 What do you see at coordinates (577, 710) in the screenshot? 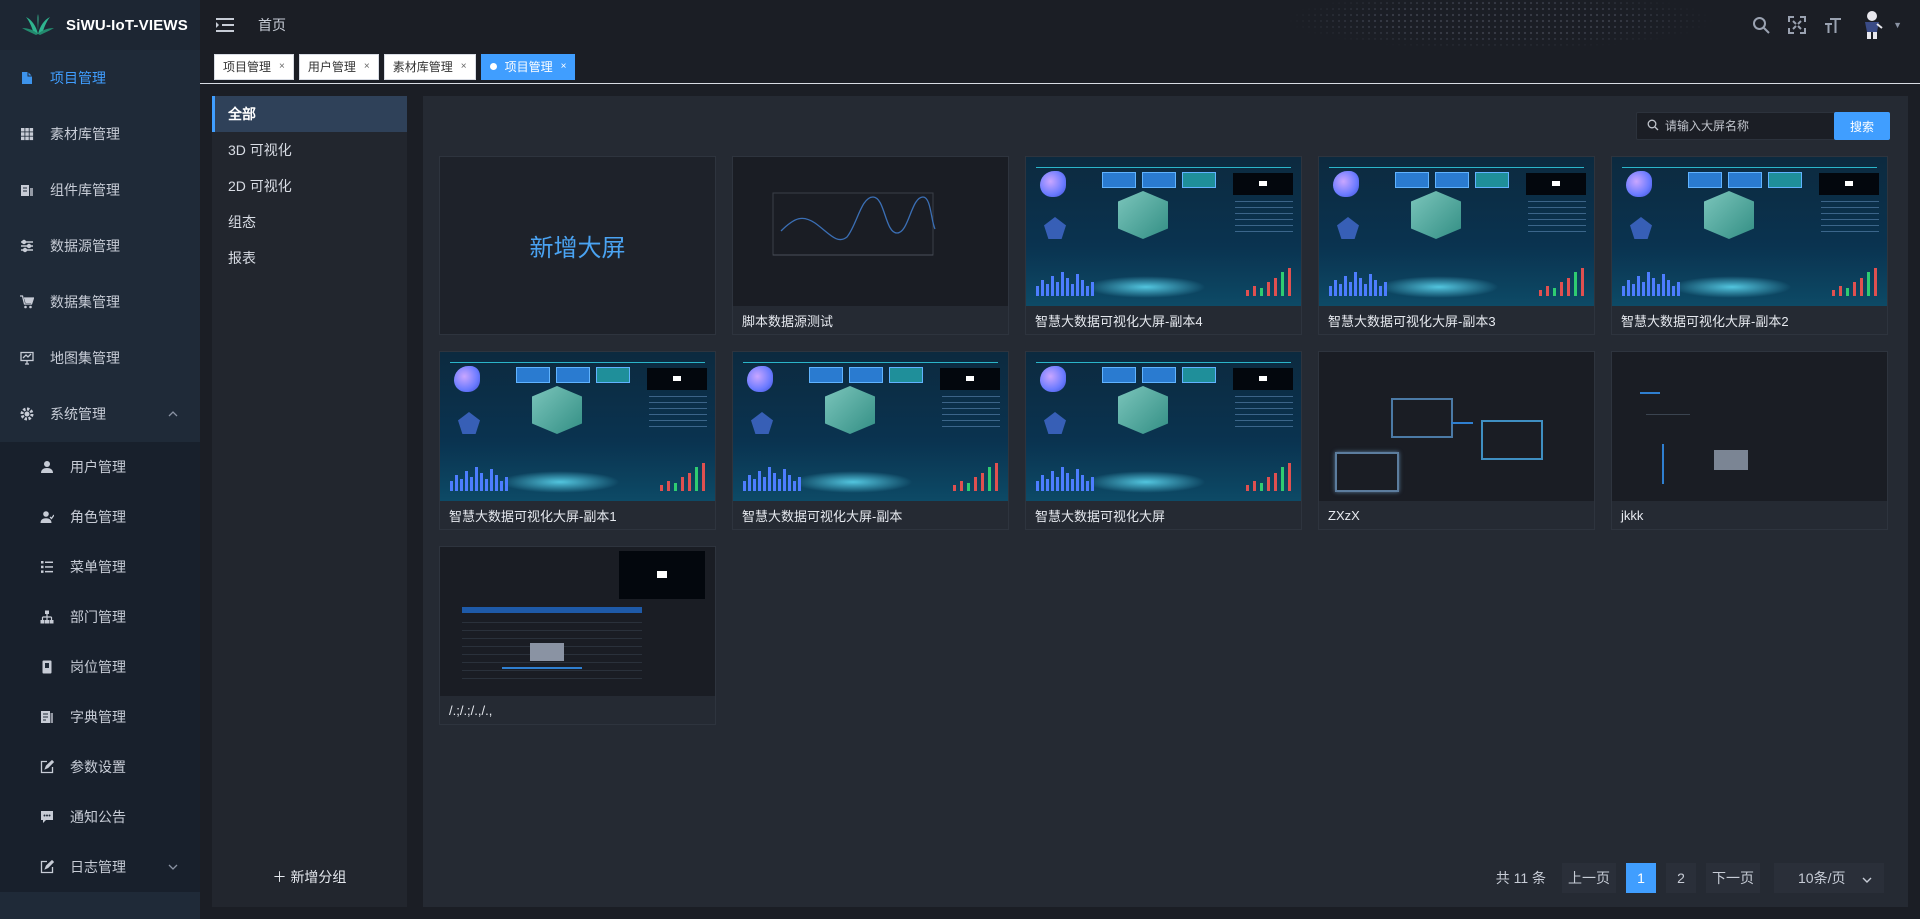
I see `screen-name: /.;/.;/.,/.,` at bounding box center [577, 710].